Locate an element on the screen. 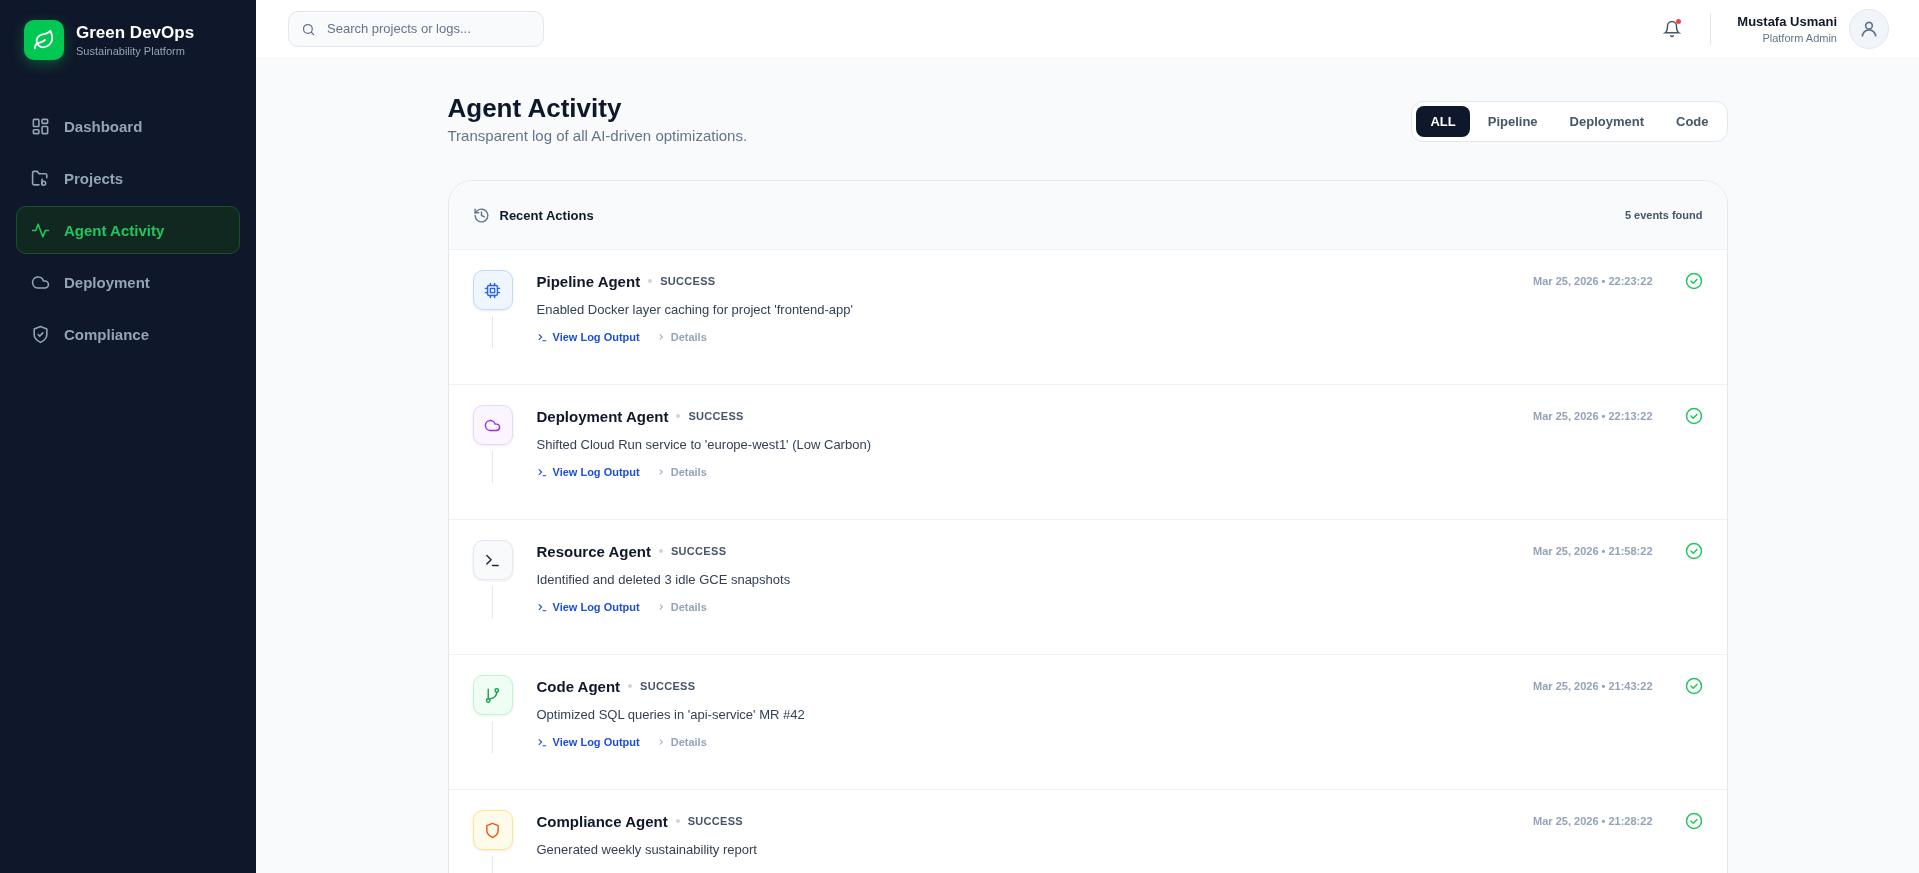  agent-name: Resource Agent is located at coordinates (593, 551).